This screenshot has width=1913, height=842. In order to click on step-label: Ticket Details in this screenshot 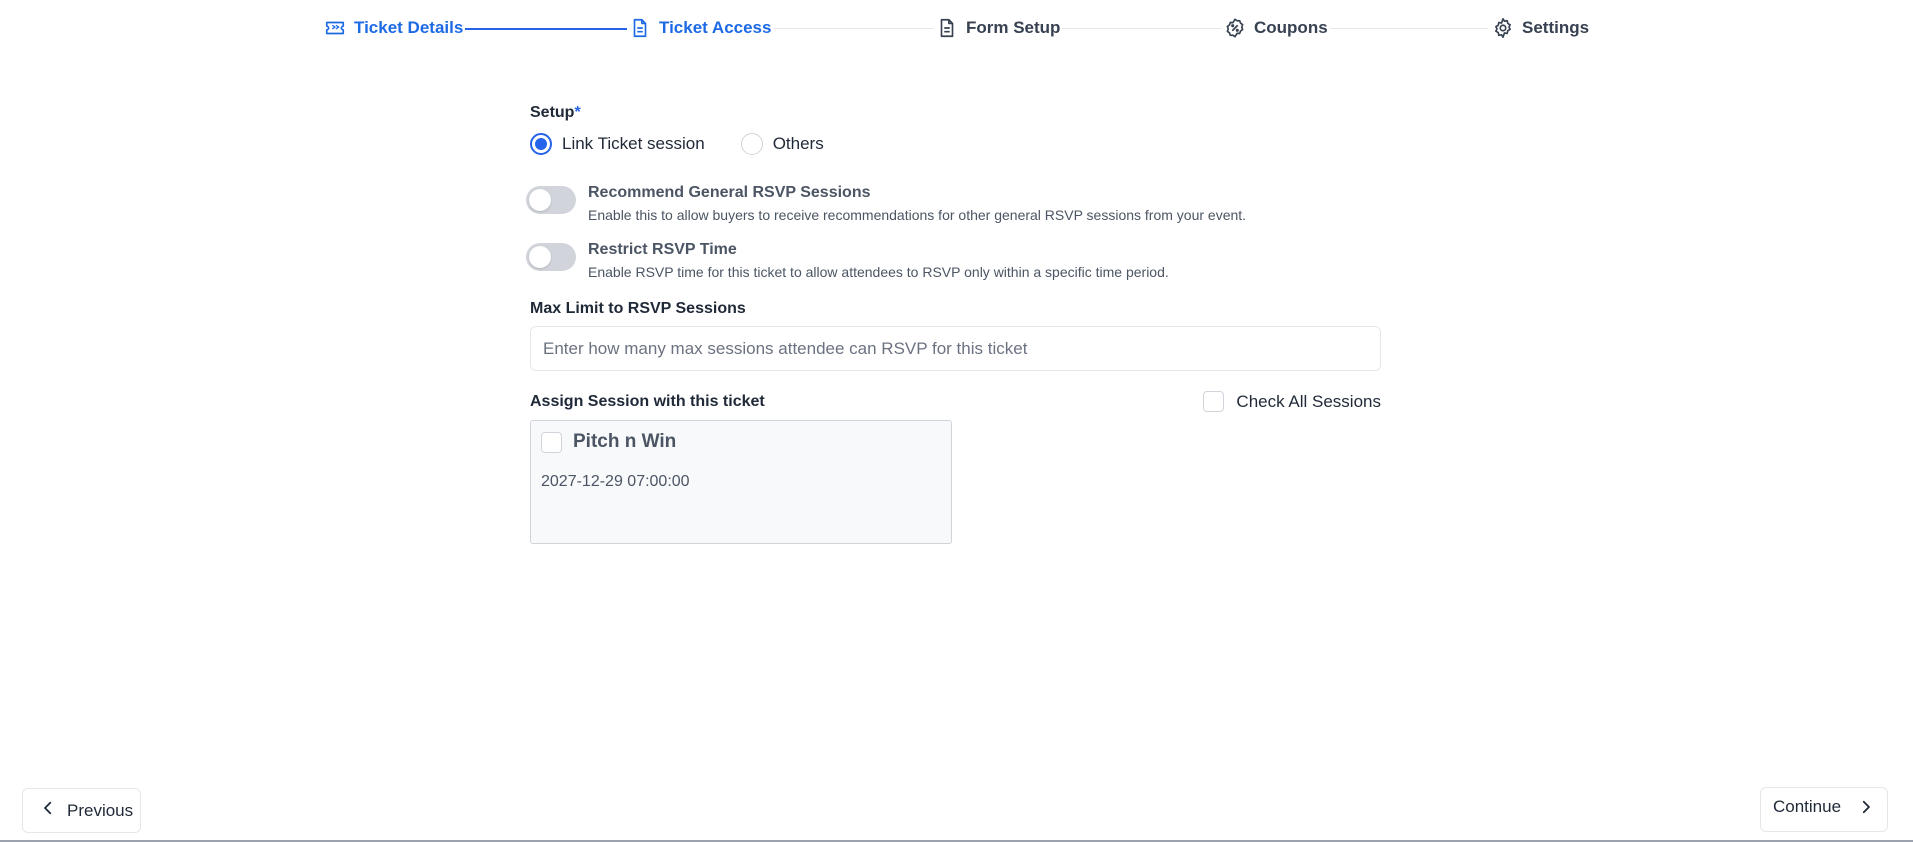, I will do `click(409, 27)`.